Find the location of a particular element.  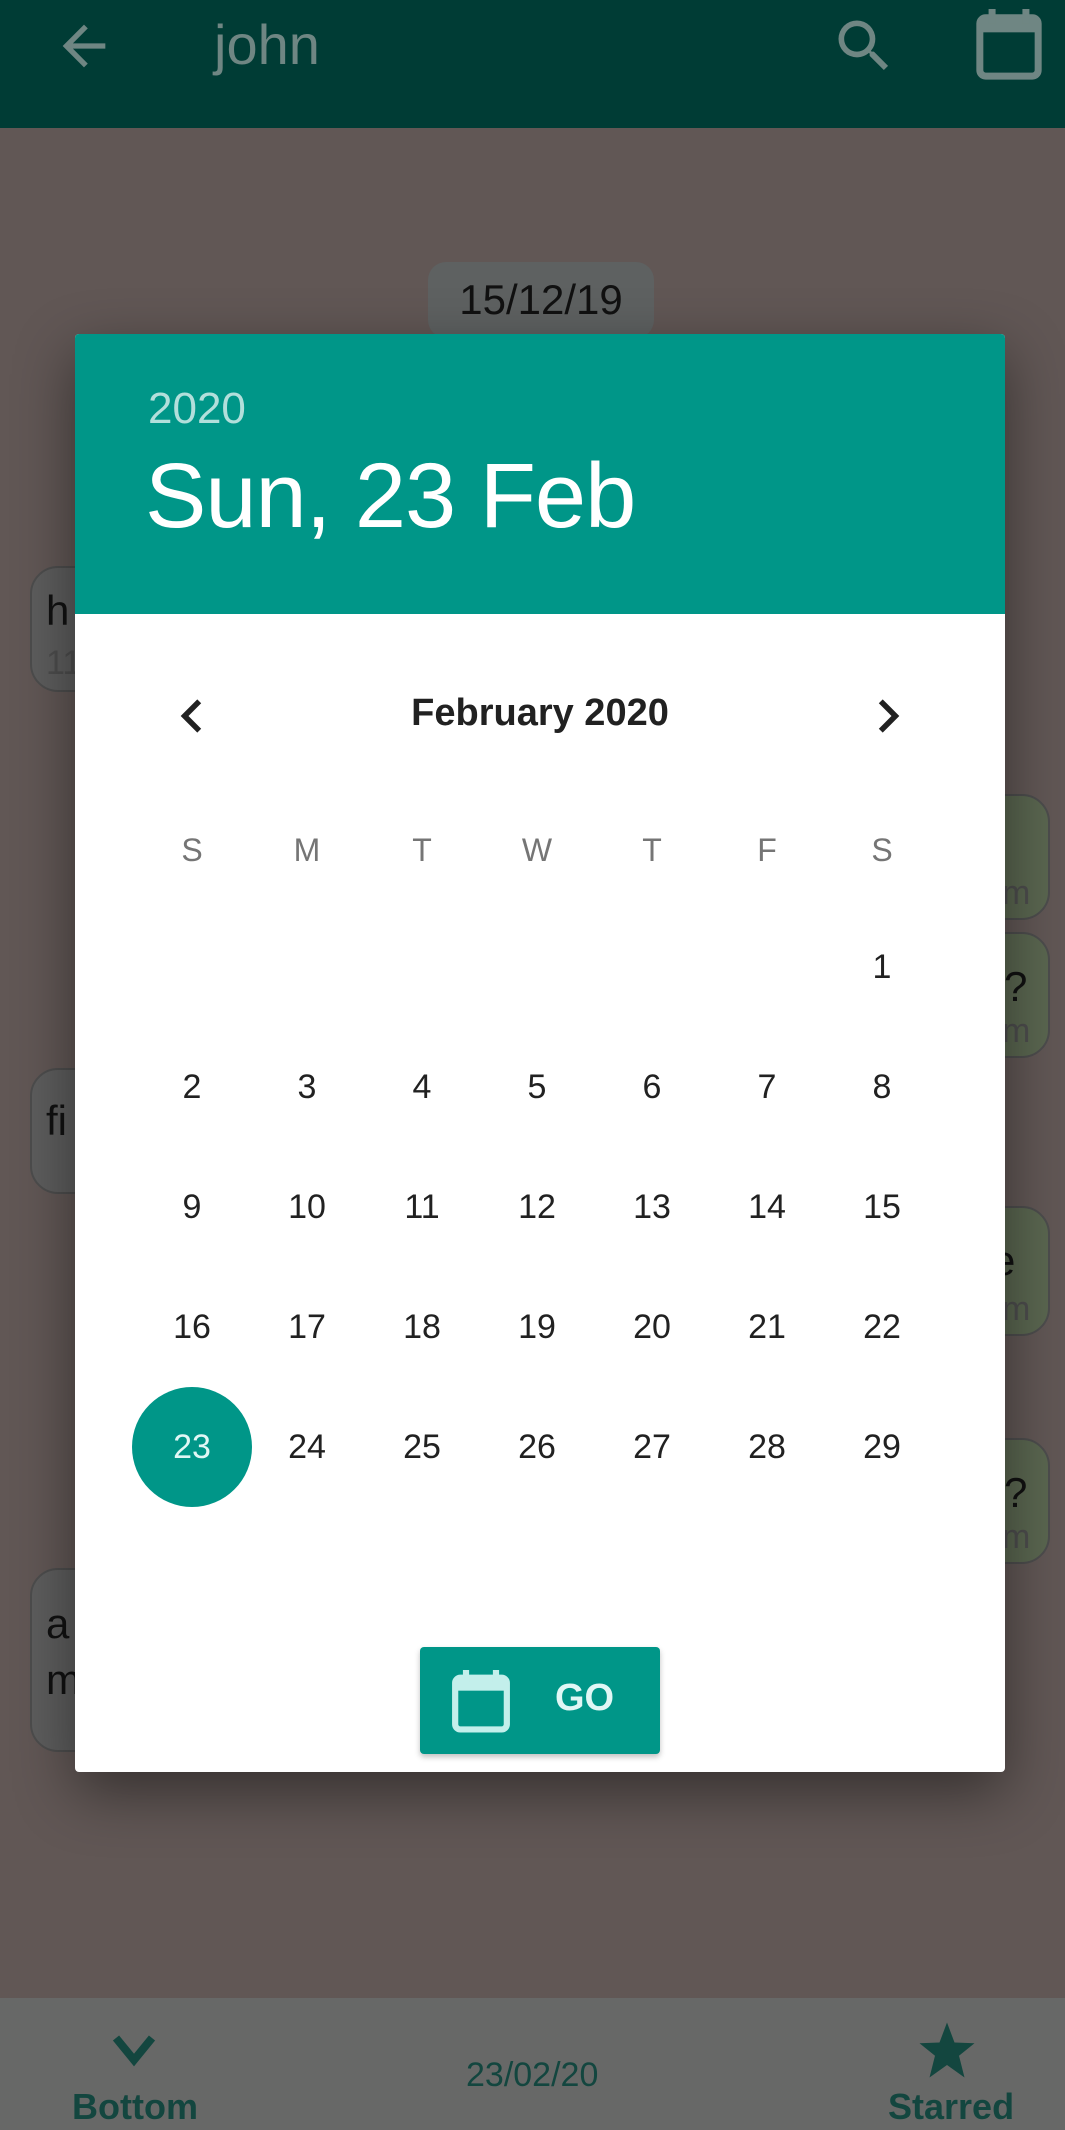

app-bar: john is located at coordinates (532, 64).